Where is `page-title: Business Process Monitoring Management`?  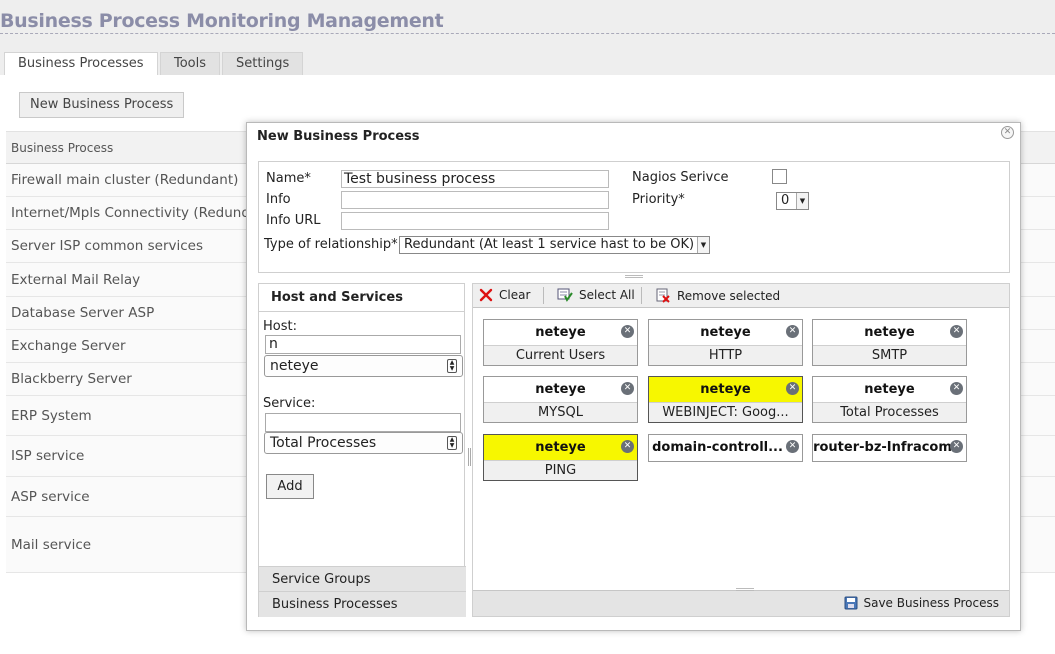
page-title: Business Process Monitoring Management is located at coordinates (222, 21).